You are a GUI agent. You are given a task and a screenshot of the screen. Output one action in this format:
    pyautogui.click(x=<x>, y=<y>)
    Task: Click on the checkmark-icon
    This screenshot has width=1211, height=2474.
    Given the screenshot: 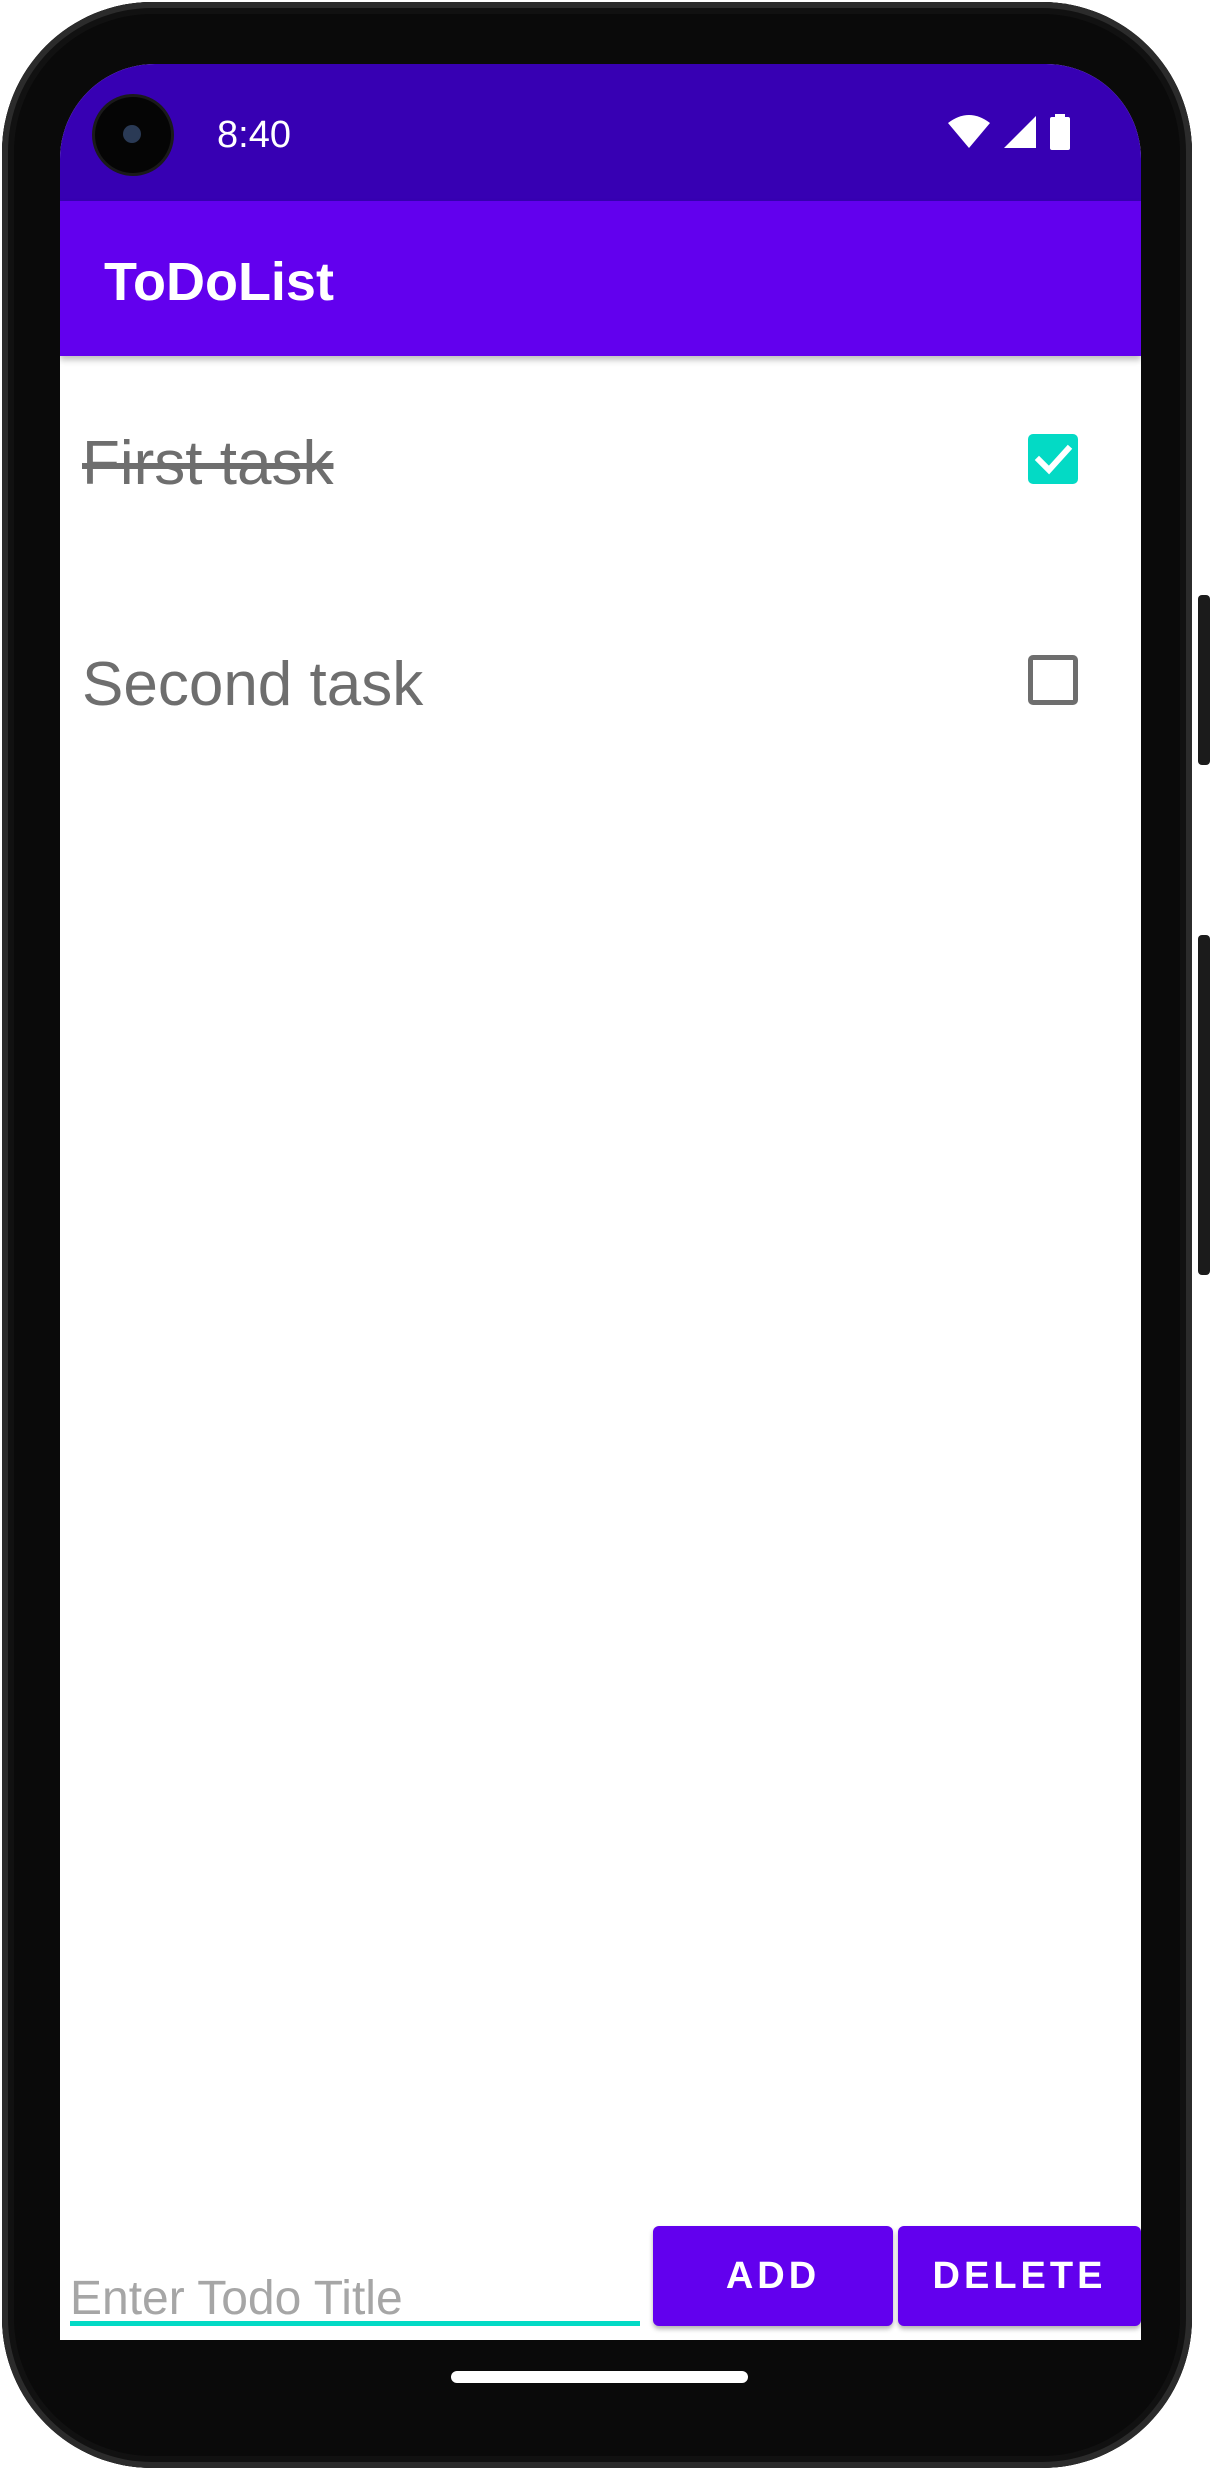 What is the action you would take?
    pyautogui.click(x=1053, y=459)
    